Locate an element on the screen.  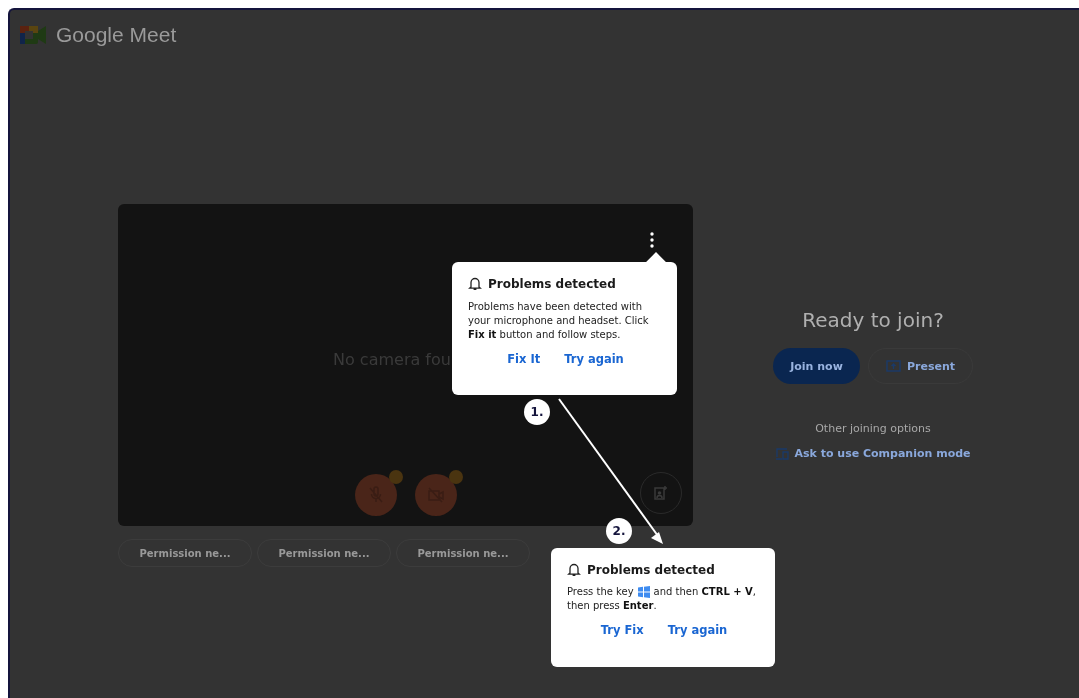
companion-mode-link: Ask to use Companion mode is located at coordinates (873, 453).